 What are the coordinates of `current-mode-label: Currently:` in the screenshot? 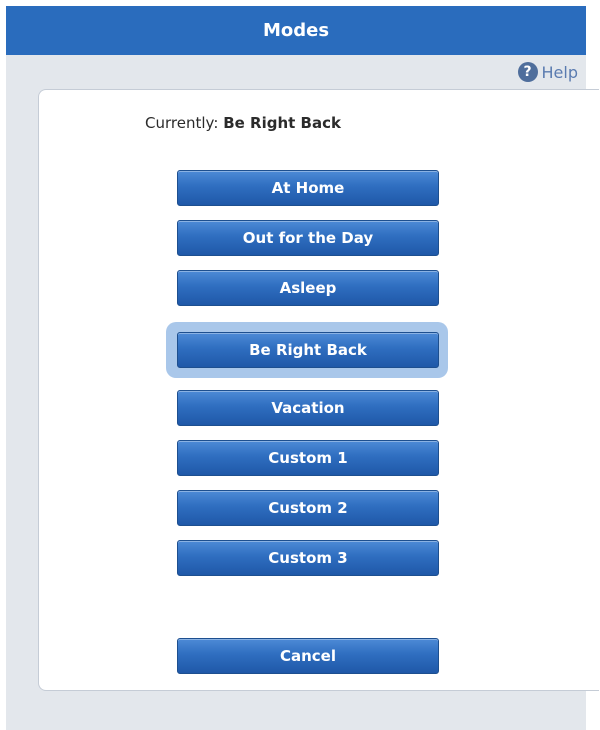 It's located at (182, 123).